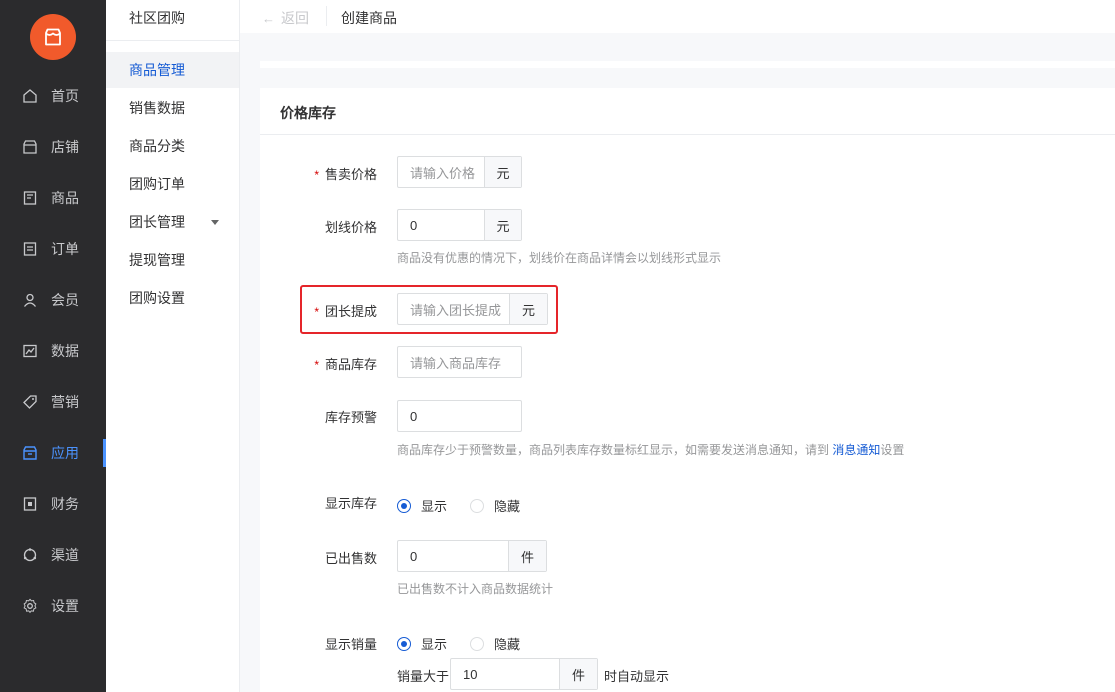  What do you see at coordinates (157, 222) in the screenshot?
I see `subnav-item-label: 团长管理` at bounding box center [157, 222].